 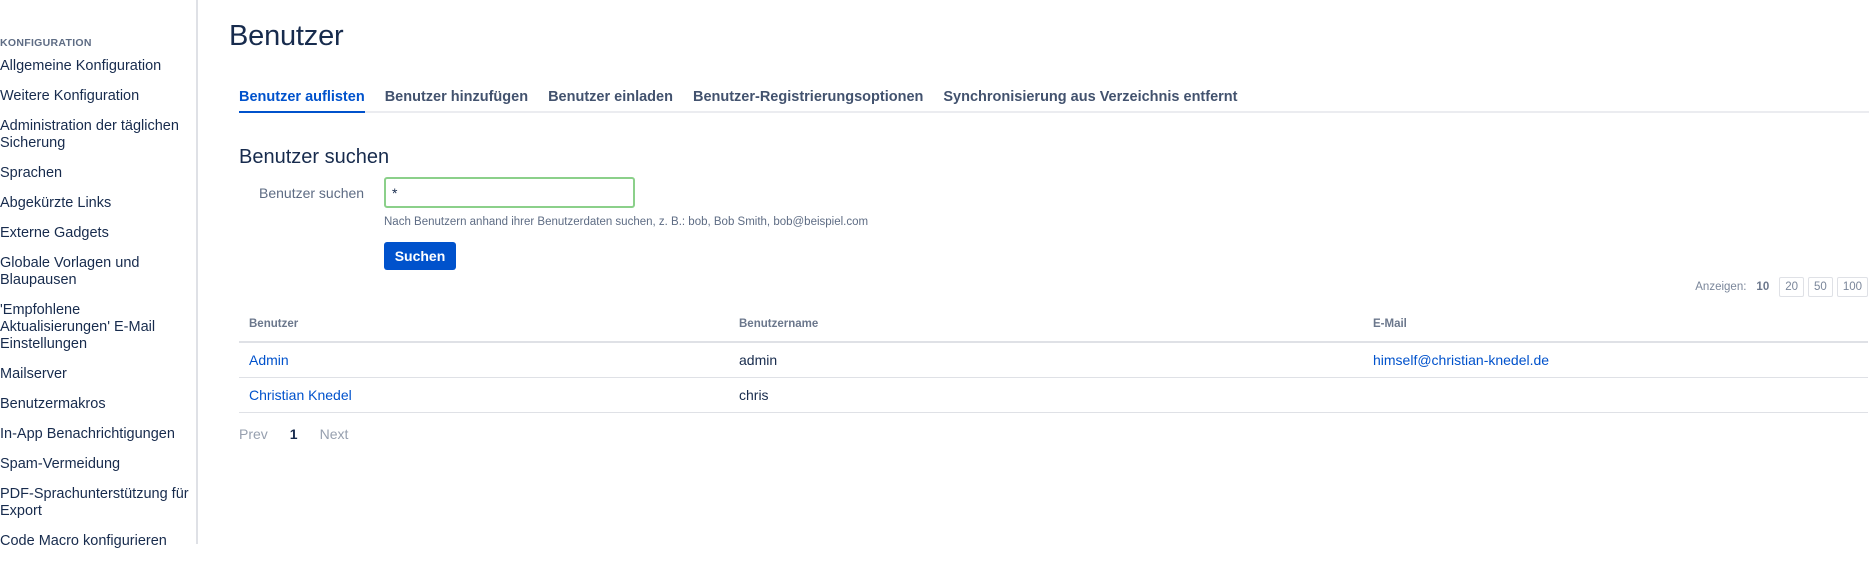 What do you see at coordinates (420, 256) in the screenshot?
I see `search-button: Suchen` at bounding box center [420, 256].